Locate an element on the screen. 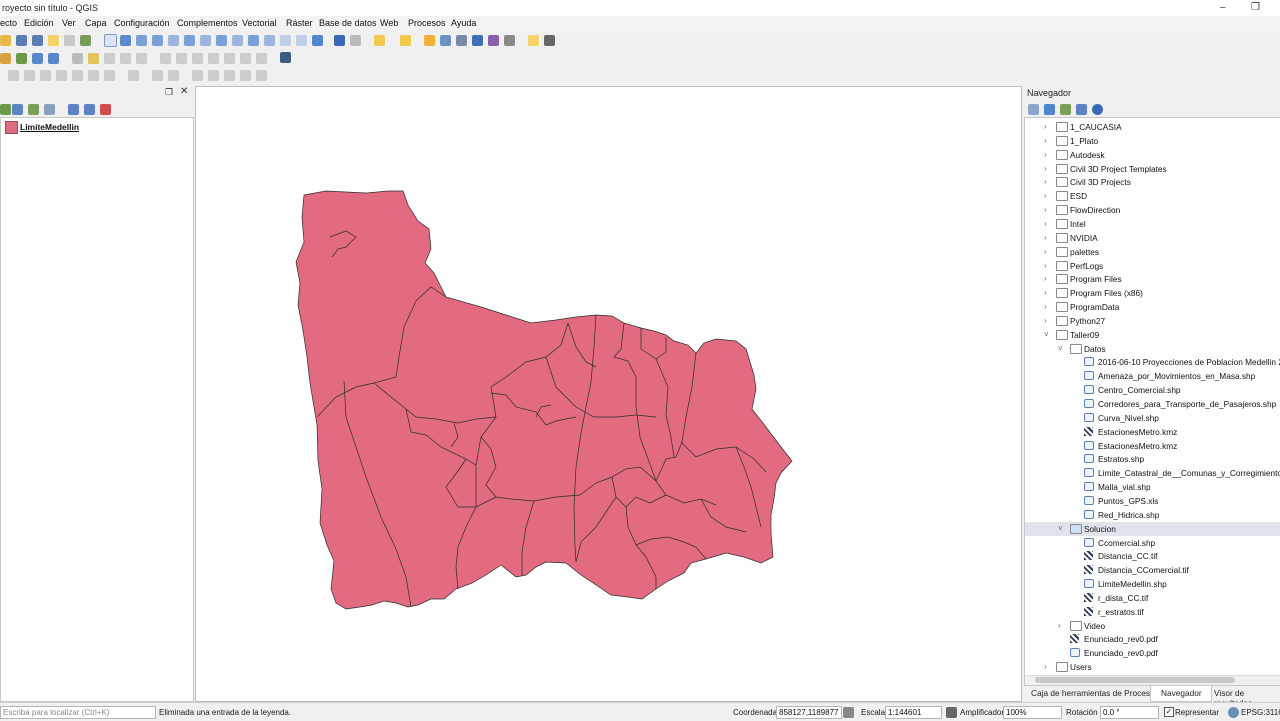 Image resolution: width=1280 pixels, height=721 pixels. add-selected-layers-icon is located at coordinates (1033, 109).